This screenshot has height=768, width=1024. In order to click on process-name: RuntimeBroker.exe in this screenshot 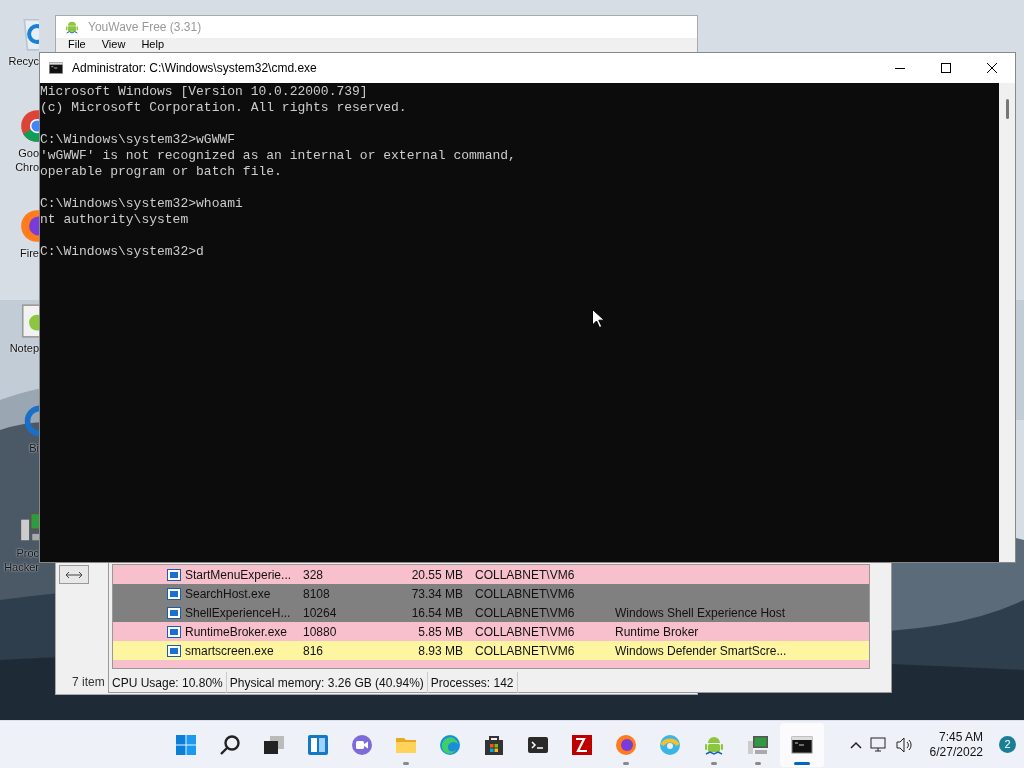, I will do `click(237, 632)`.